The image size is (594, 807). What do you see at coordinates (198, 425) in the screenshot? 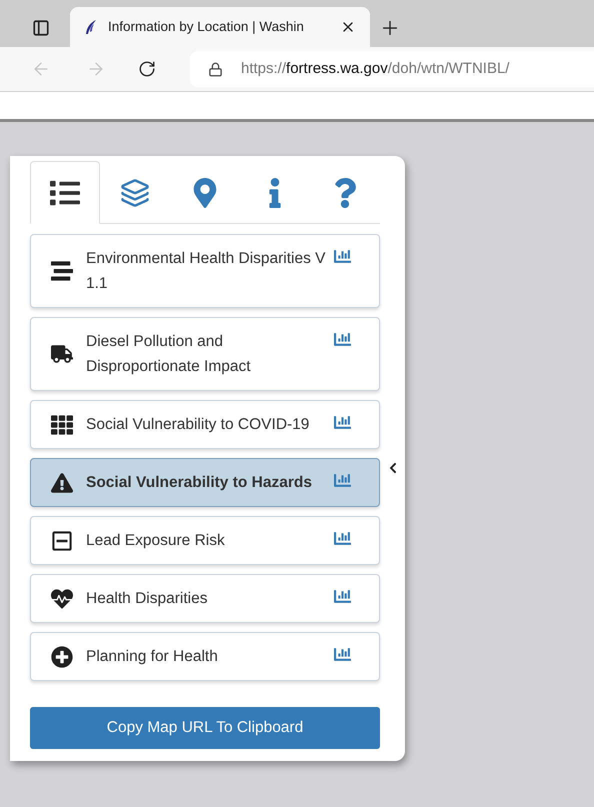
I see `layer-title: Social Vulnerability to COVID-19` at bounding box center [198, 425].